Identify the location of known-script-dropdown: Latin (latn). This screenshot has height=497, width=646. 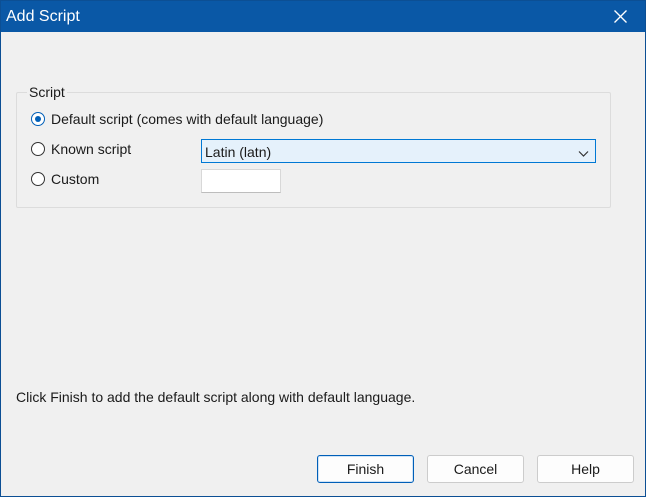
(398, 151).